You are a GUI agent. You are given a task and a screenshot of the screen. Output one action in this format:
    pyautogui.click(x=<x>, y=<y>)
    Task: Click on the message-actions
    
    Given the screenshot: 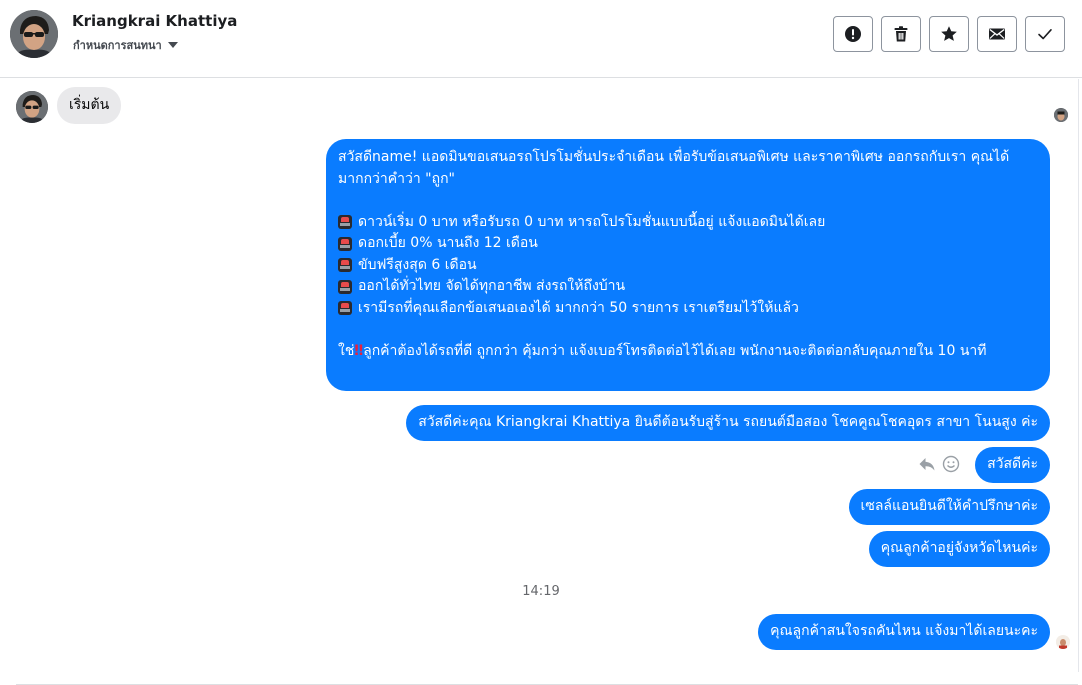 What is the action you would take?
    pyautogui.click(x=939, y=464)
    